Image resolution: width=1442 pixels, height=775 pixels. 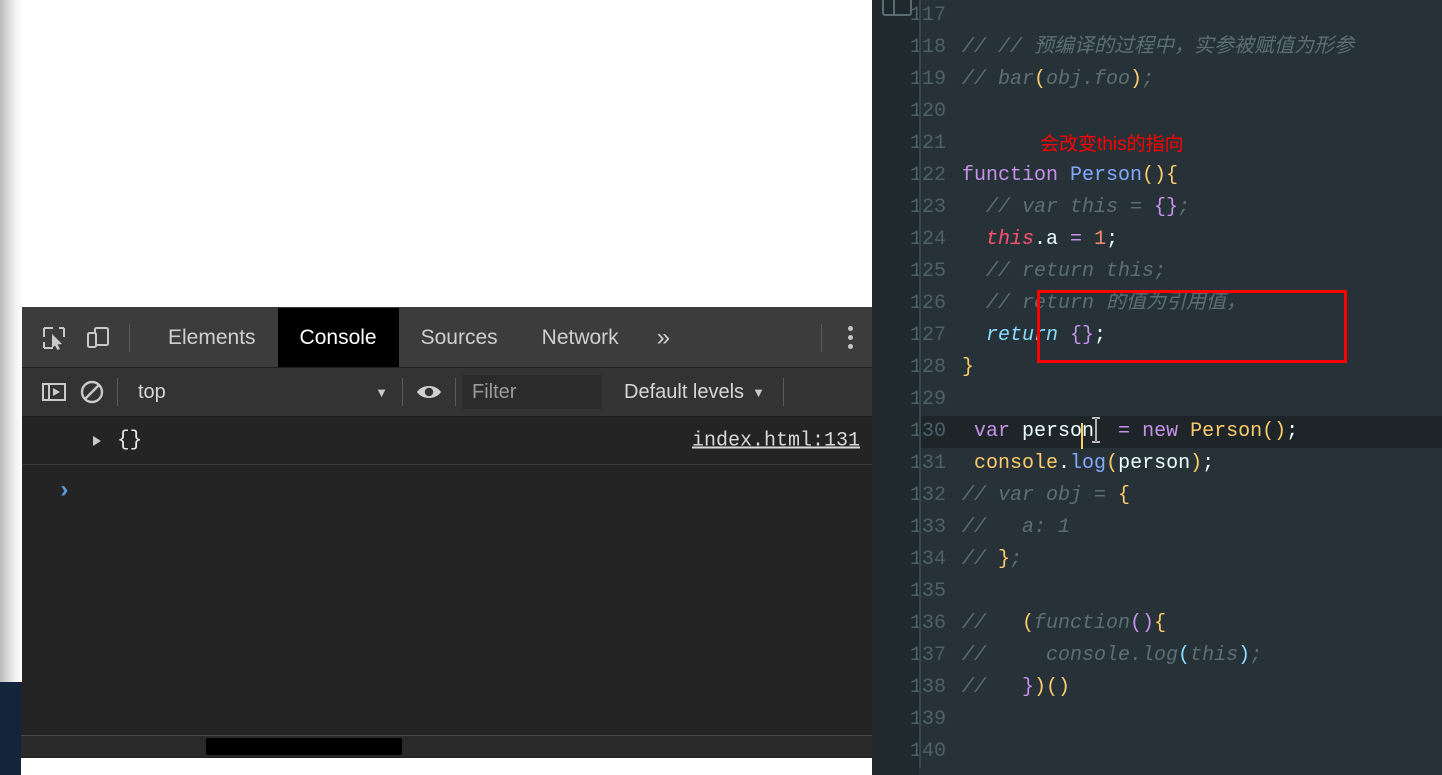 I want to click on code-line: 135, so click(x=1176, y=592).